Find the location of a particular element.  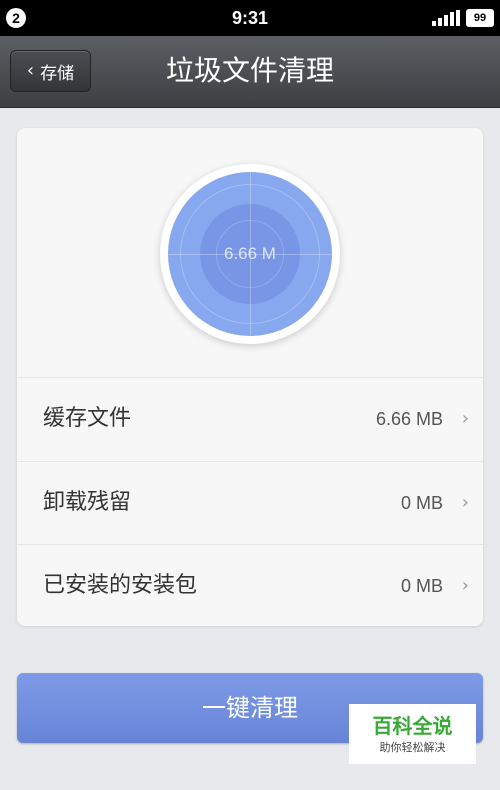

page-title: 垃圾文件清理 is located at coordinates (249, 70).